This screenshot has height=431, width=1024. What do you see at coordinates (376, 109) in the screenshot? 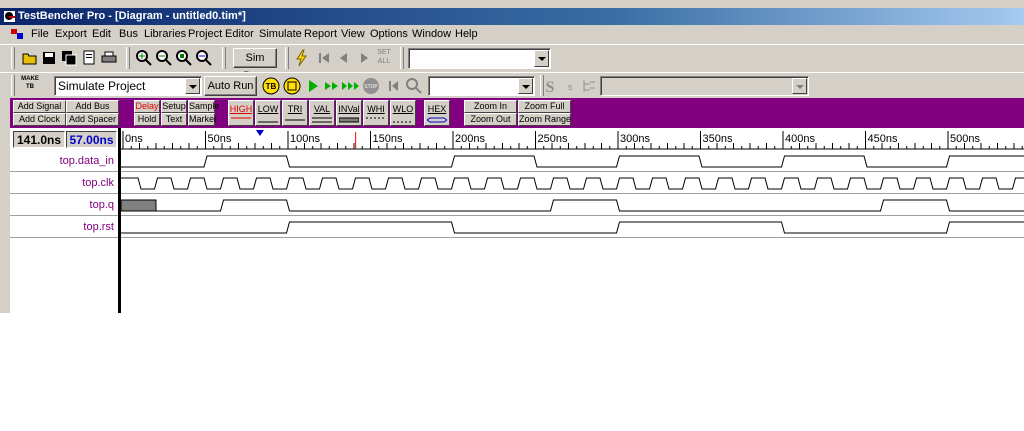
I see `whi-label: WHI` at bounding box center [376, 109].